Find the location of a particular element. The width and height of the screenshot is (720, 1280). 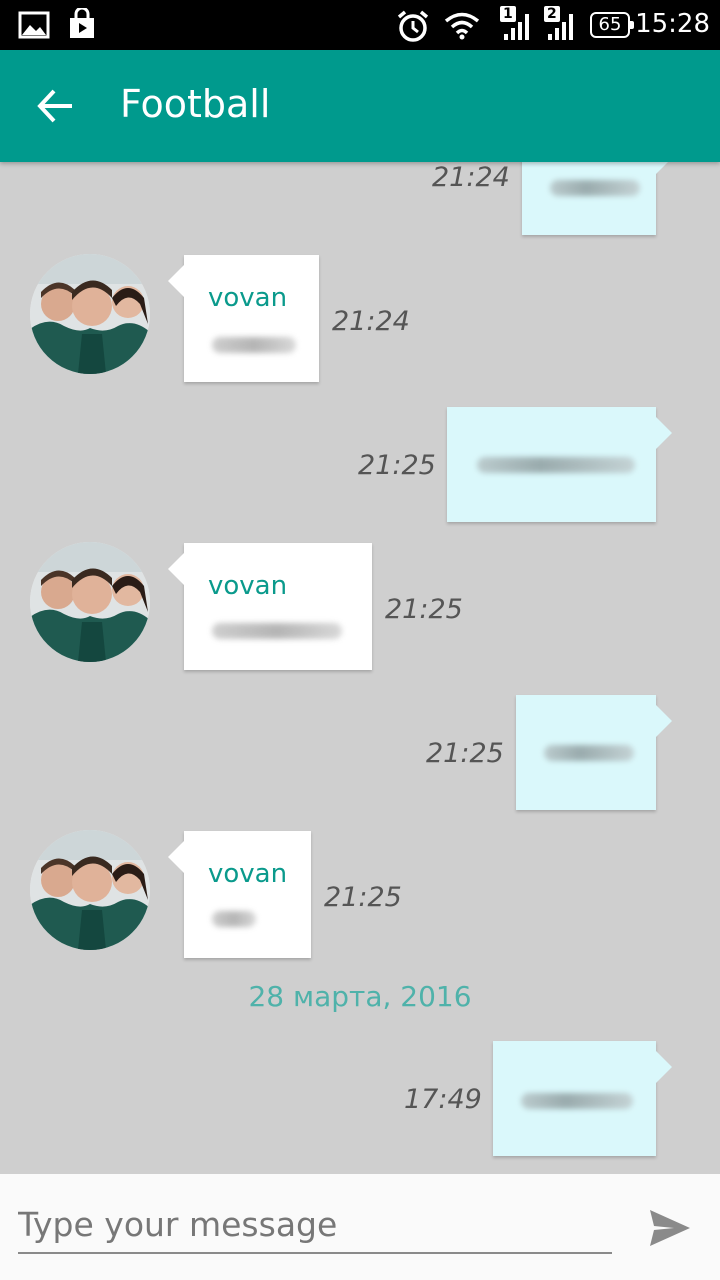

arrow-left-icon is located at coordinates (56, 106).